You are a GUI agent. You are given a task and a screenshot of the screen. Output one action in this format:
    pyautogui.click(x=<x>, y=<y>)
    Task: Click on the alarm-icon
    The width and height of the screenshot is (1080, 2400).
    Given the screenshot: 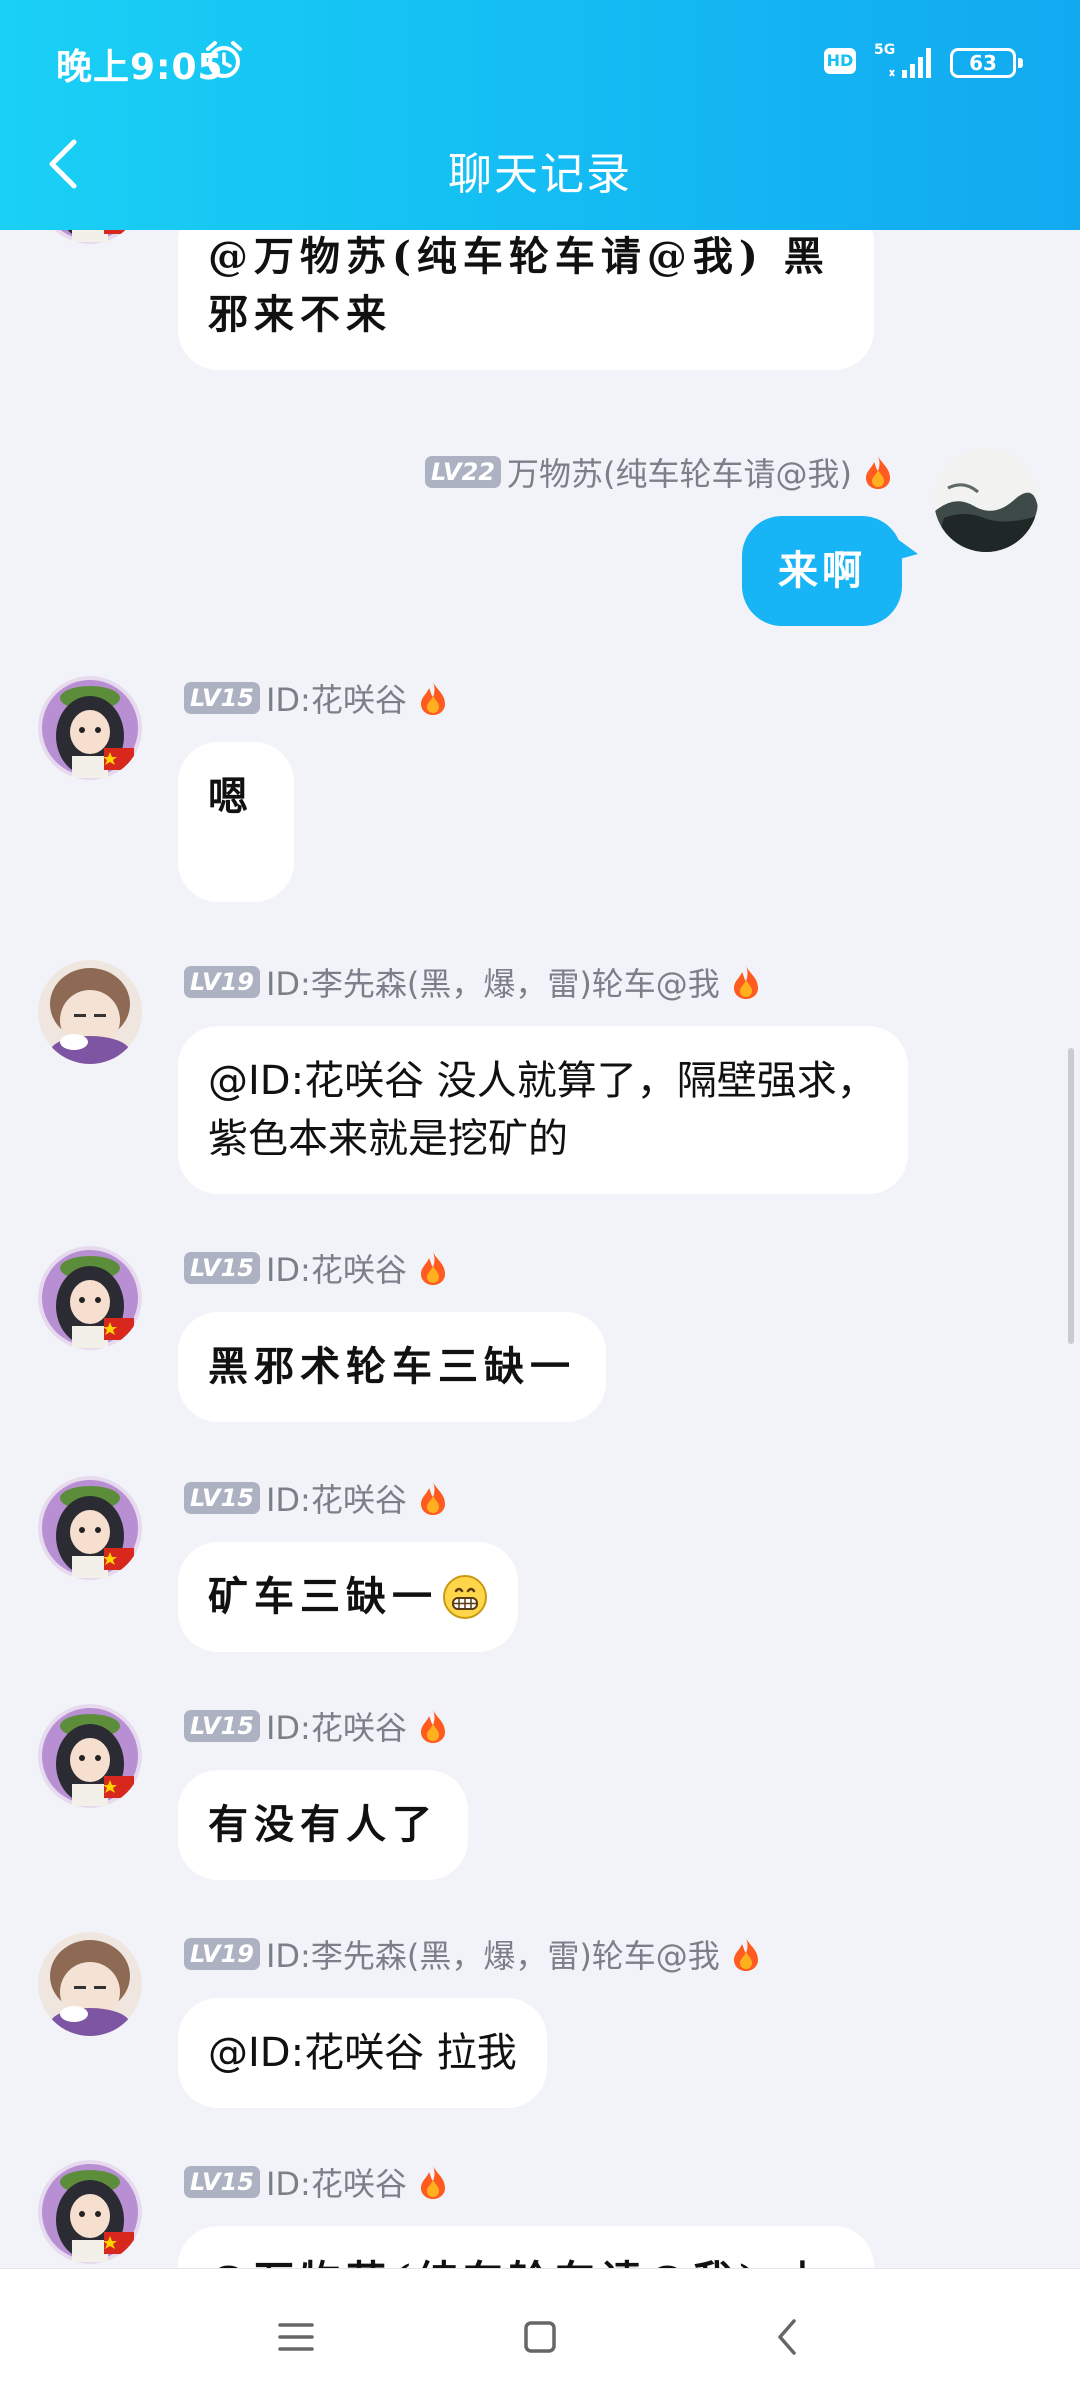 What is the action you would take?
    pyautogui.click(x=224, y=59)
    